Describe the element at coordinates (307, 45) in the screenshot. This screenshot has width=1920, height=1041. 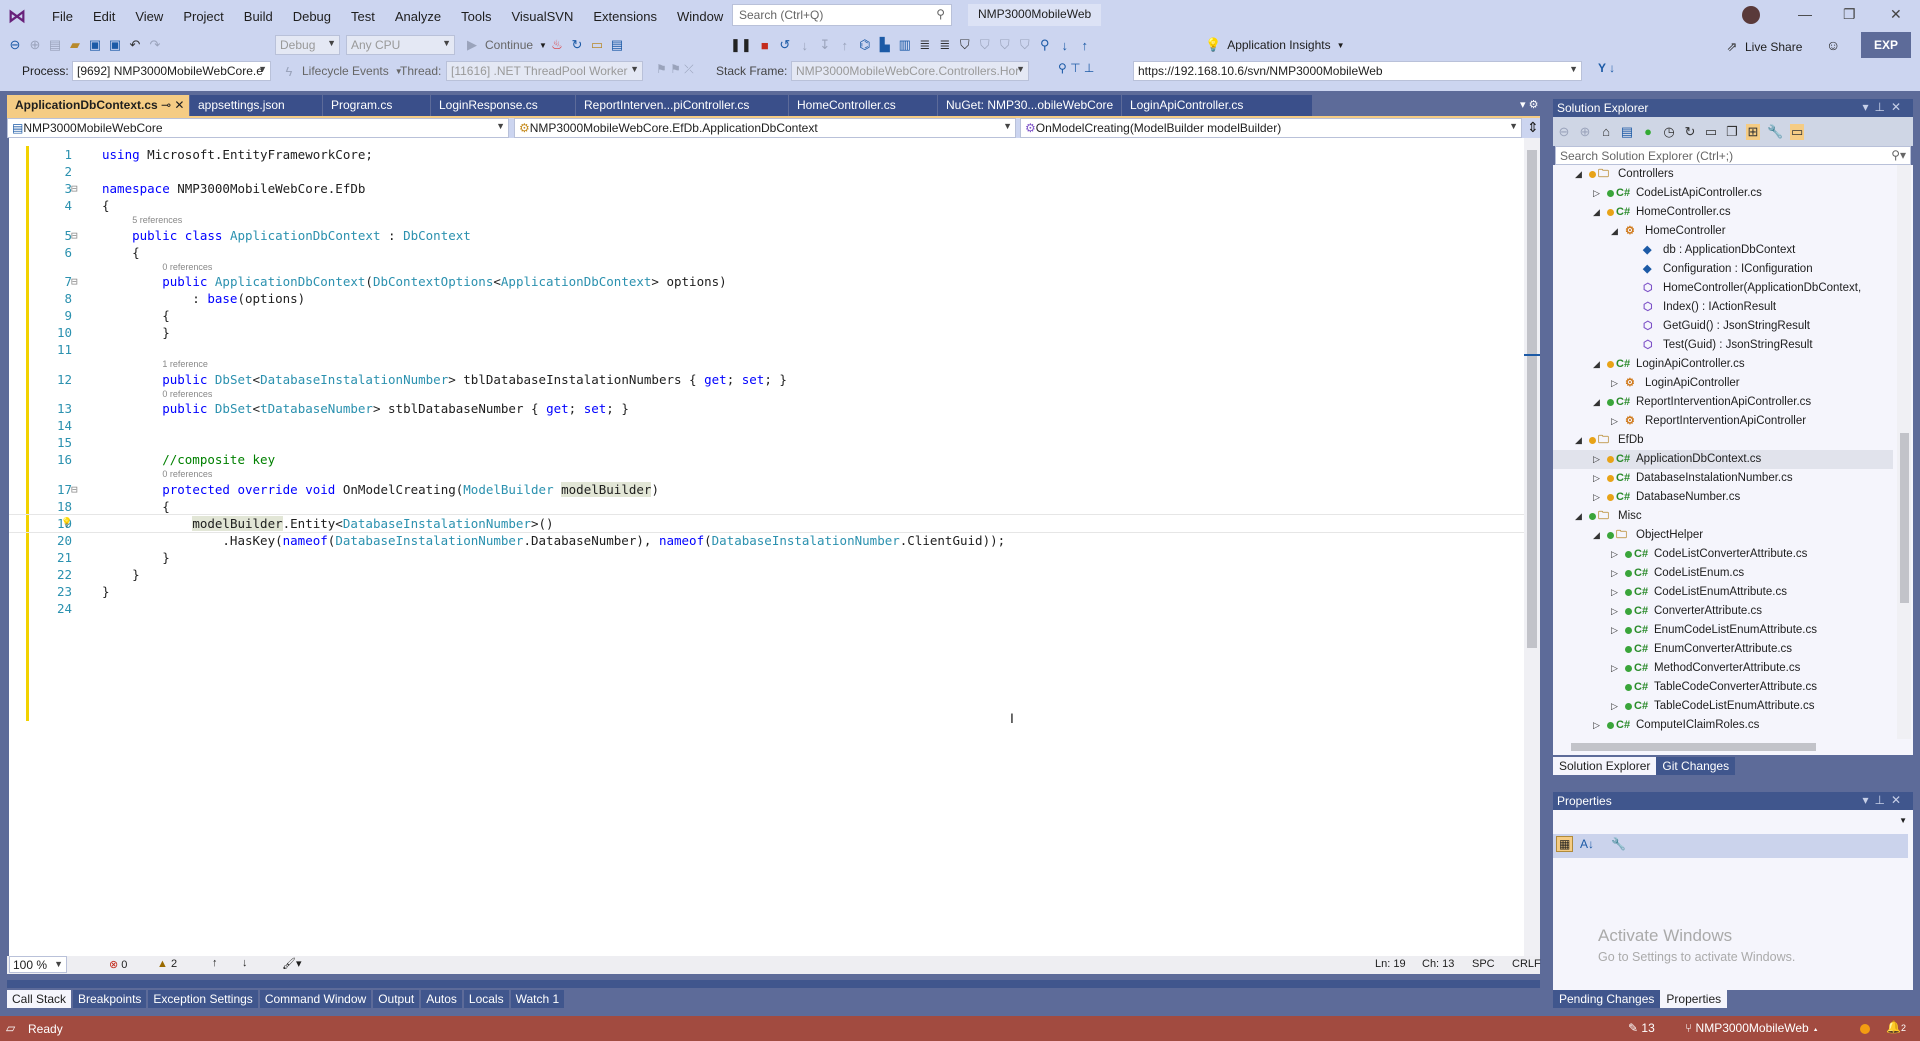
I see `configuration-select: Debug ▼` at that location.